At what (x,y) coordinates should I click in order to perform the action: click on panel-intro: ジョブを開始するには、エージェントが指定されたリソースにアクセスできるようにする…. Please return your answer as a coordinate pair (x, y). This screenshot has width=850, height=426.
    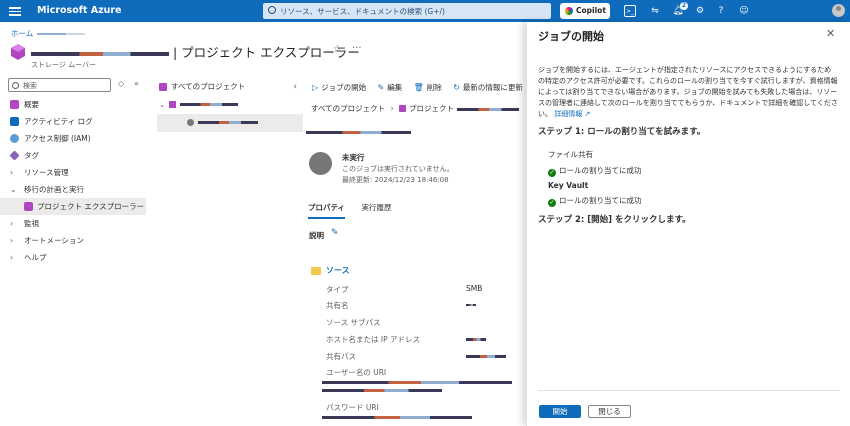
    Looking at the image, I should click on (688, 92).